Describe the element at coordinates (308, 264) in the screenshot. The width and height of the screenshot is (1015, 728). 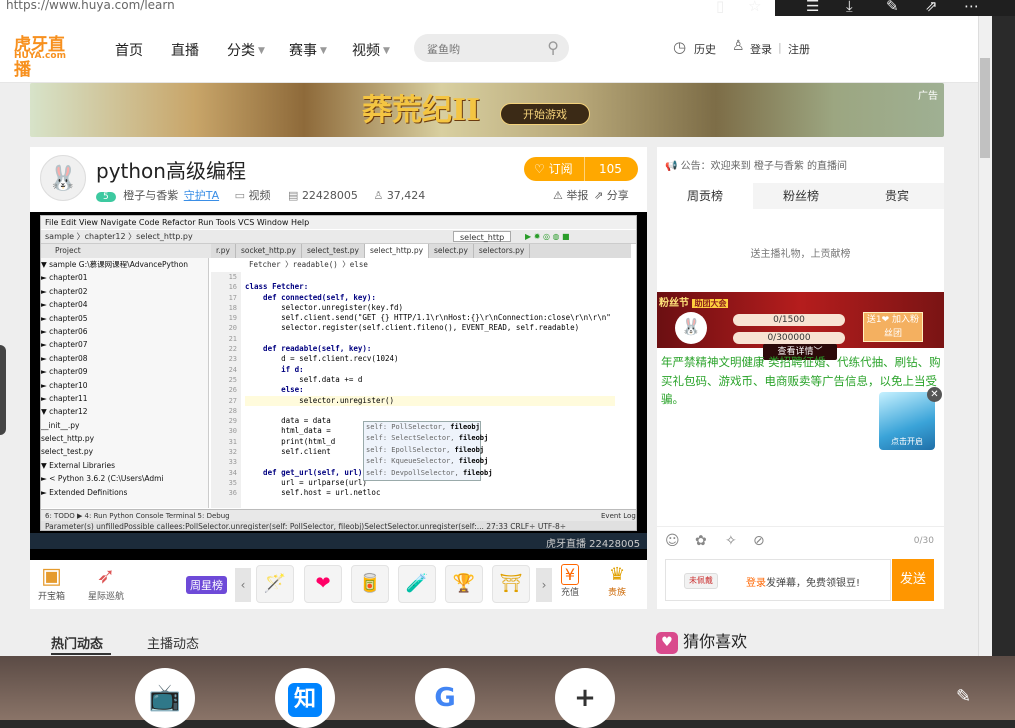
I see `code-breadcrumb: Fetcher 〉readable() 〉else` at that location.